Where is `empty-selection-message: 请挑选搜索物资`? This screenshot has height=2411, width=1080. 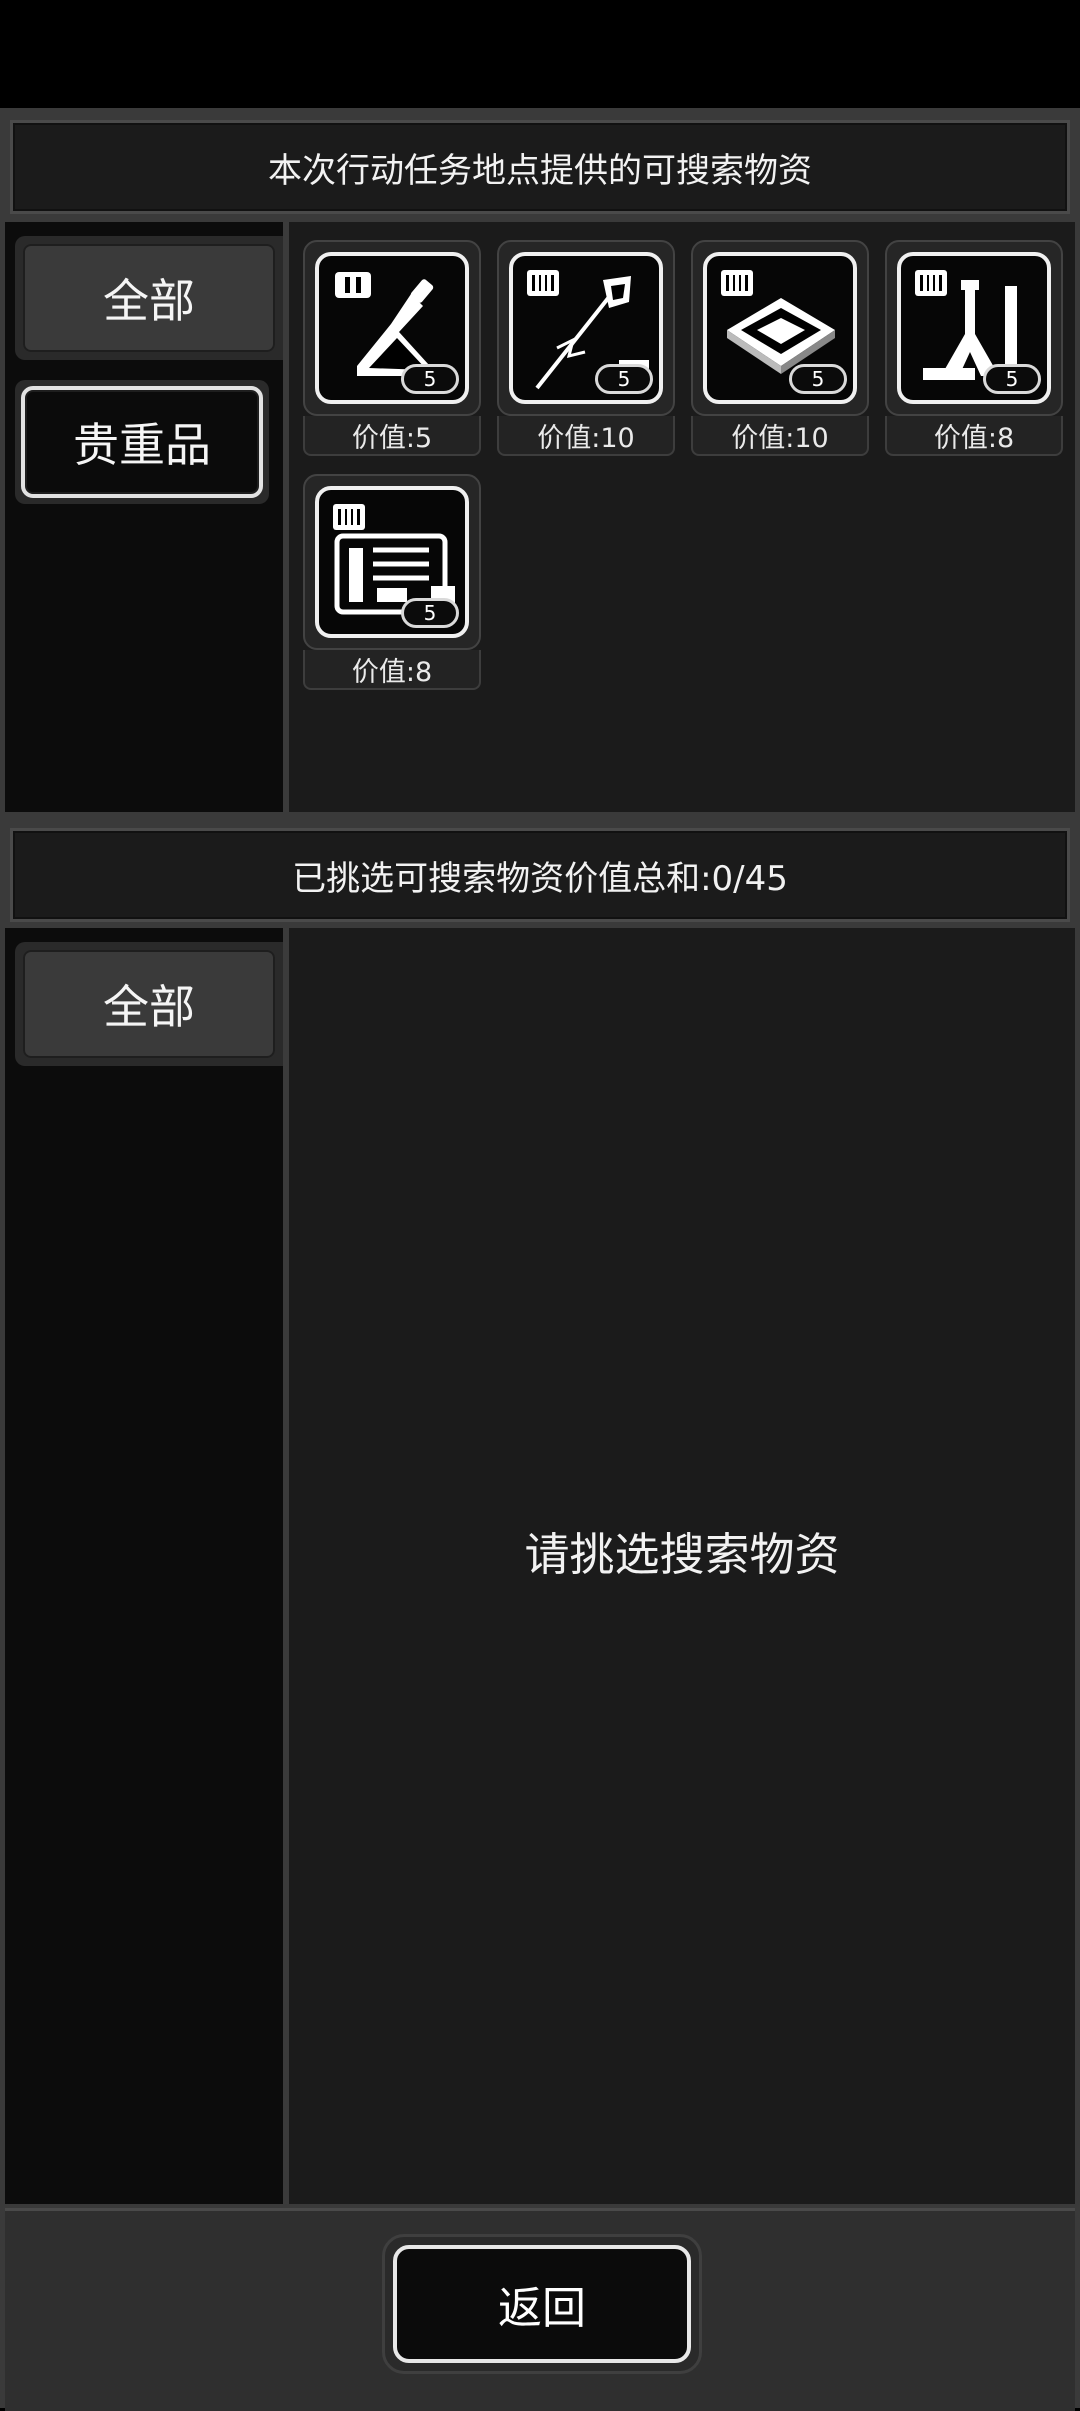
empty-selection-message: 请挑选搜索物资 is located at coordinates (682, 1554).